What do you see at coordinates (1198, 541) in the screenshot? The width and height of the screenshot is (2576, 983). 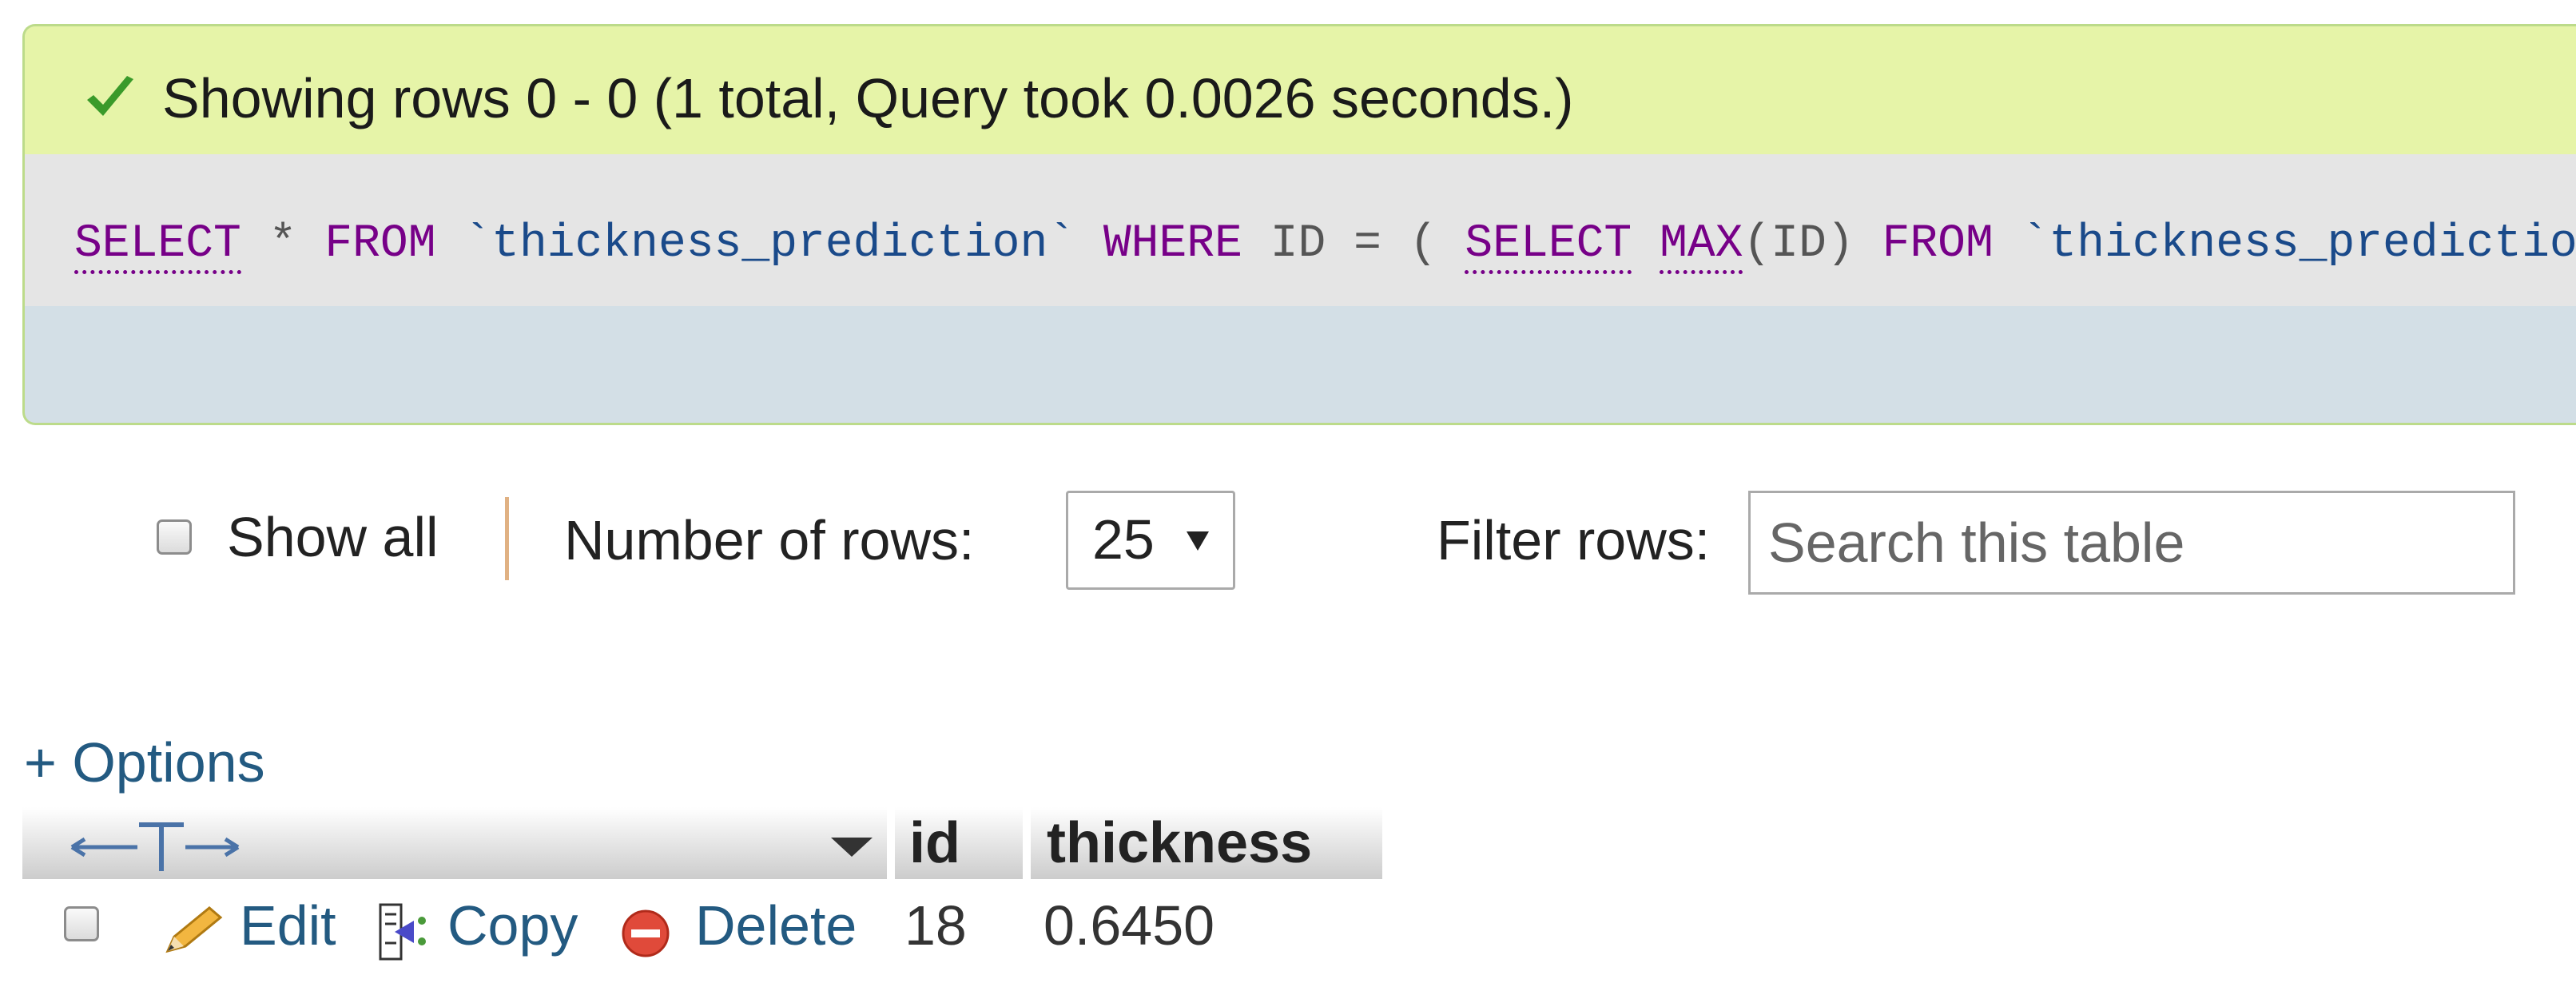 I see `chevron-down-icon` at bounding box center [1198, 541].